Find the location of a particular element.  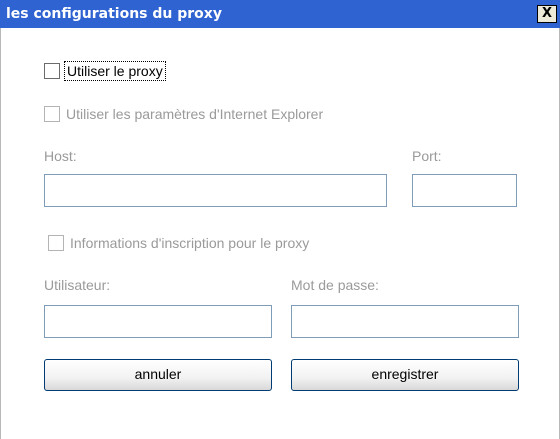

use-proxy-option: Utiliser le proxy is located at coordinates (105, 71).